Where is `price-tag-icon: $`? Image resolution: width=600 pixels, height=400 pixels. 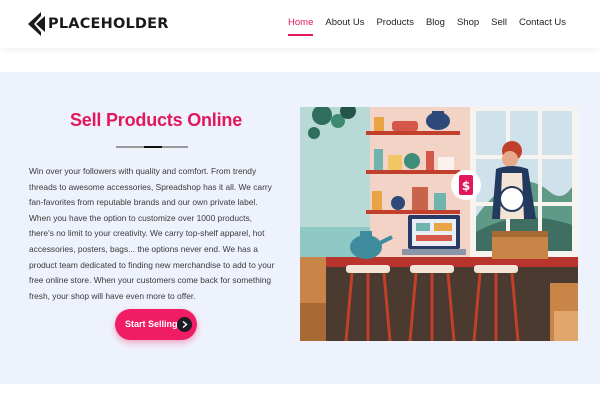 price-tag-icon: $ is located at coordinates (466, 186).